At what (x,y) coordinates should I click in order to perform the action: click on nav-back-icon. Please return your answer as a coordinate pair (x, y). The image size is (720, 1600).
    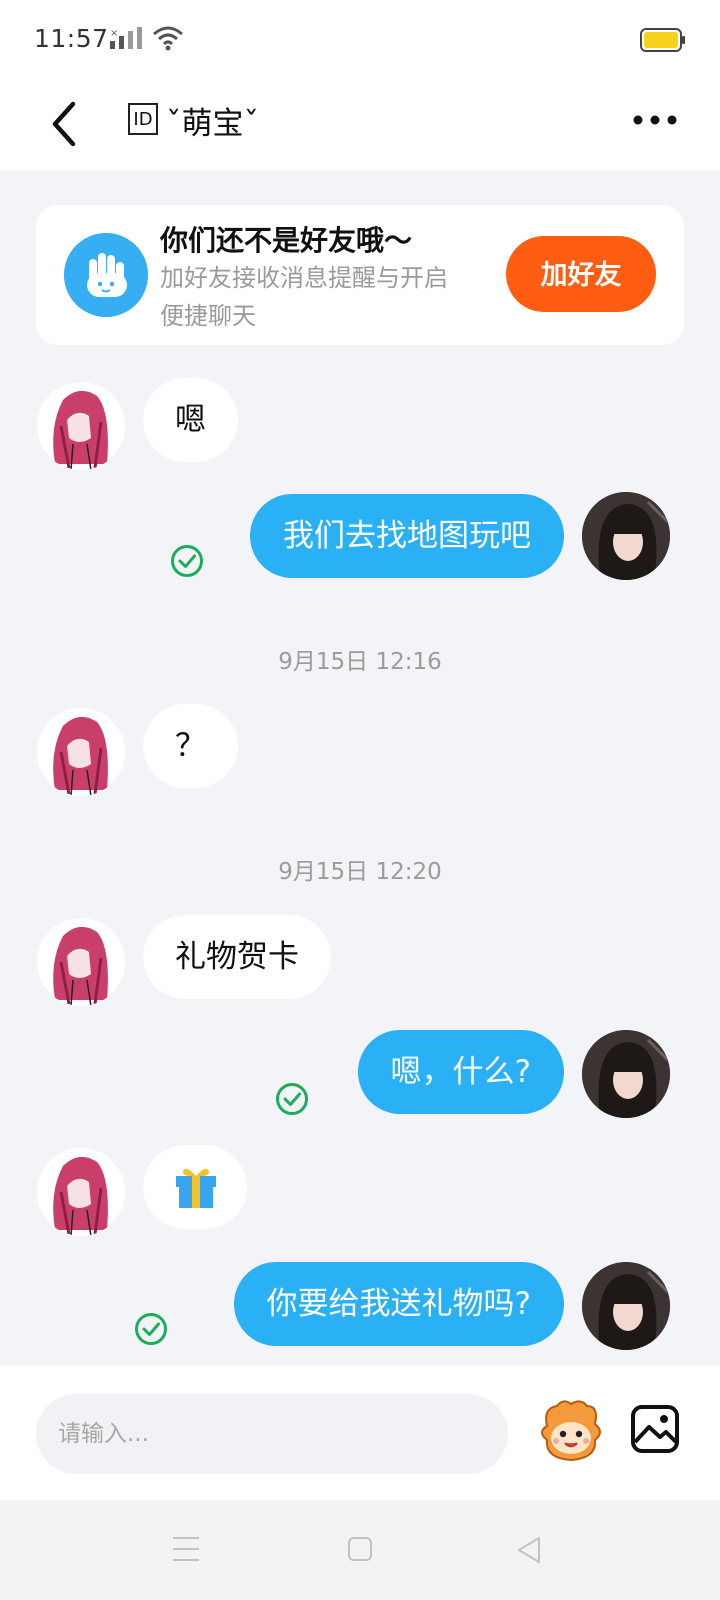
    Looking at the image, I should click on (529, 1550).